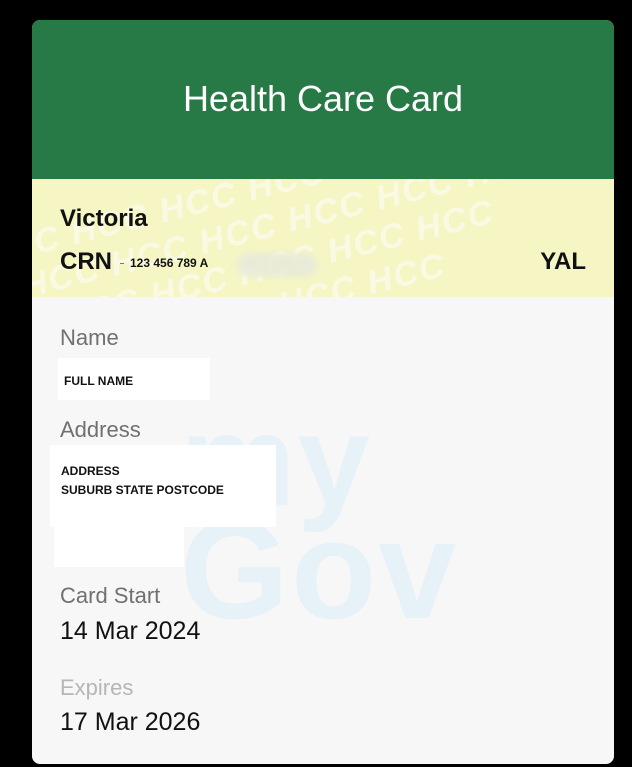  I want to click on expires-label: Expires, so click(97, 687).